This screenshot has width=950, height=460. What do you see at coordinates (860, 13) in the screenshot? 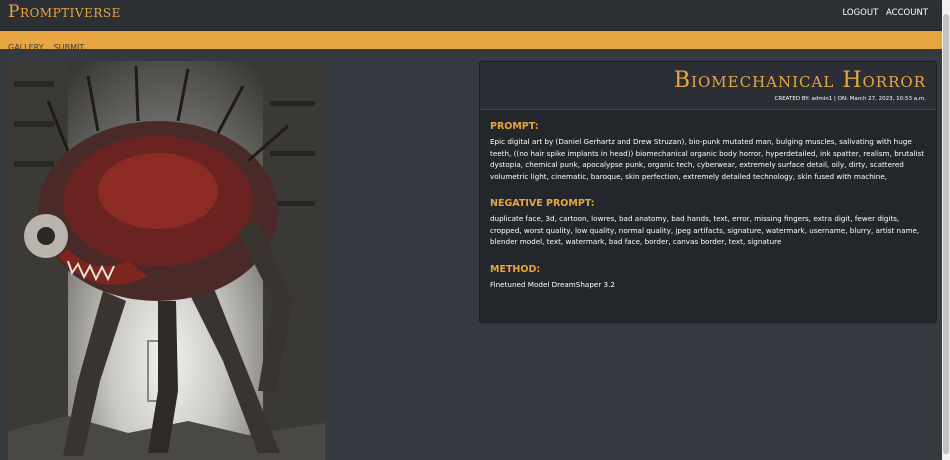
I see `logout-link: LOGOUT` at bounding box center [860, 13].